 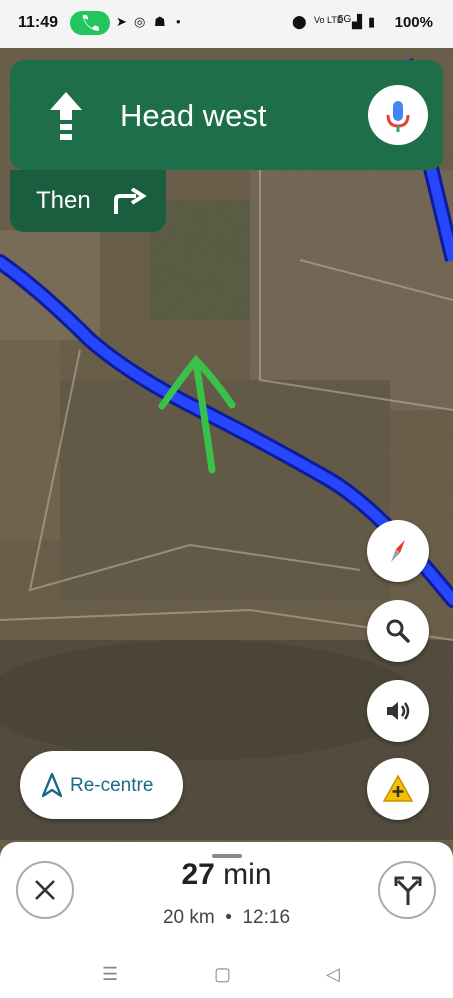 I want to click on search-icon, so click(x=398, y=631).